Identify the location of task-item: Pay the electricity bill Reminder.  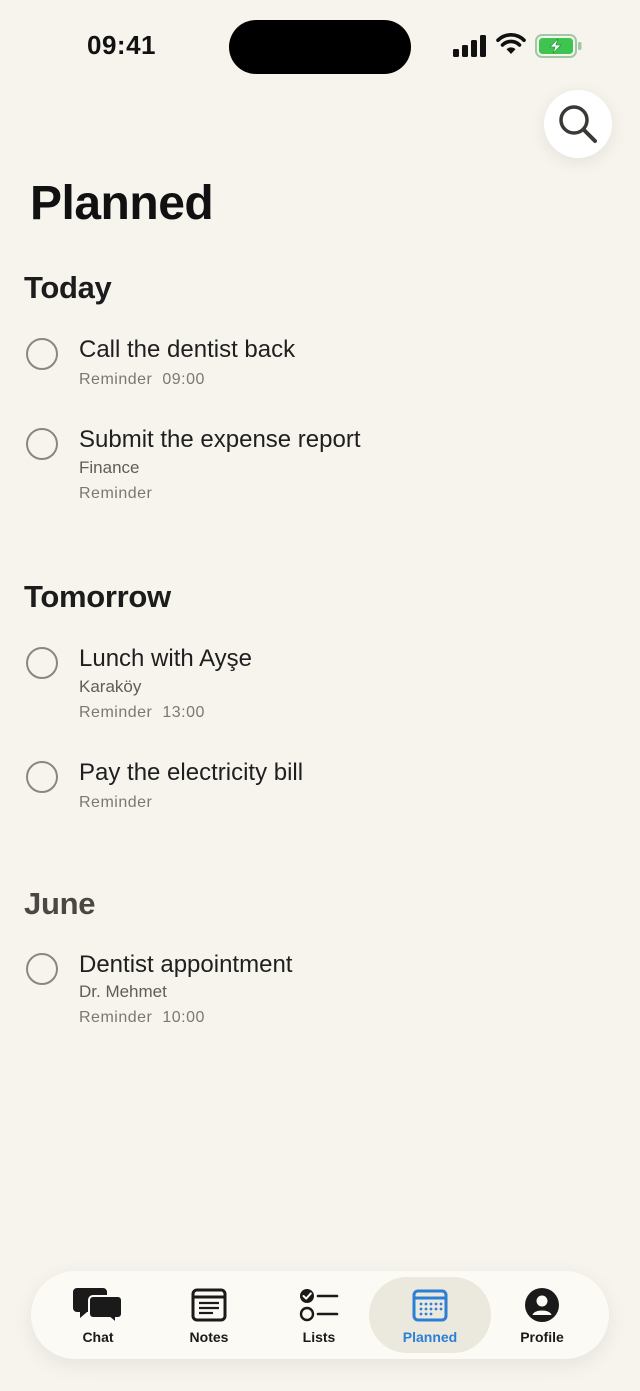
(320, 788).